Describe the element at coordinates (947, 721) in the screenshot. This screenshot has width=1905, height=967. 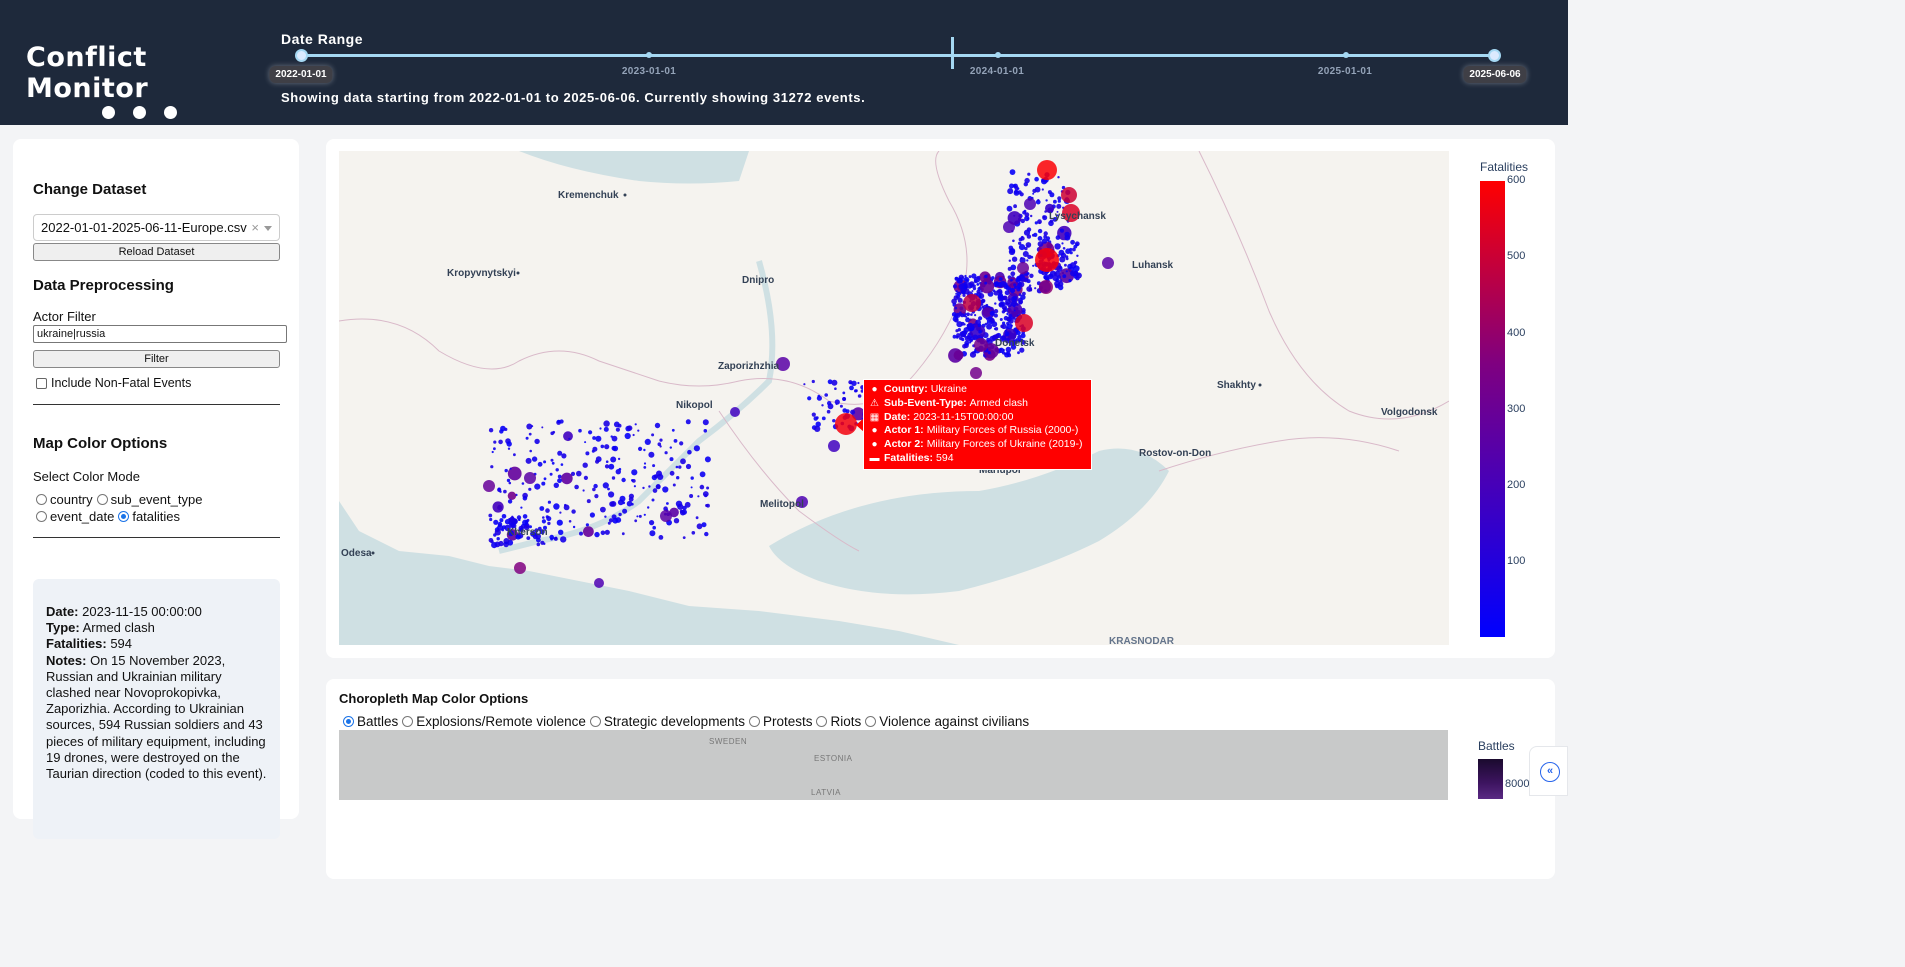
I see `choropleth-option-violence: Violence against civilians` at that location.